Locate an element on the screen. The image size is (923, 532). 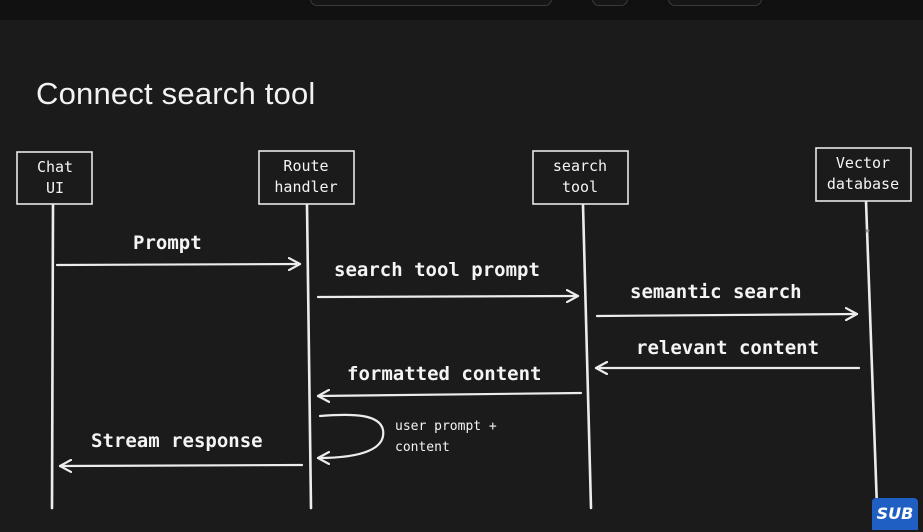
message-search-tool-prompt: search tool prompt is located at coordinates (448, 278).